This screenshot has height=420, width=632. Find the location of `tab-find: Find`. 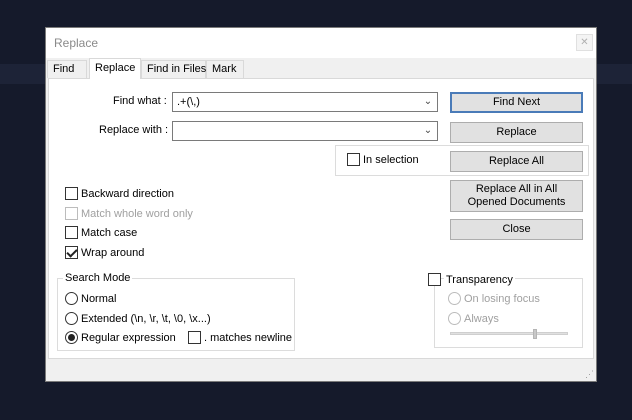

tab-find: Find is located at coordinates (67, 69).